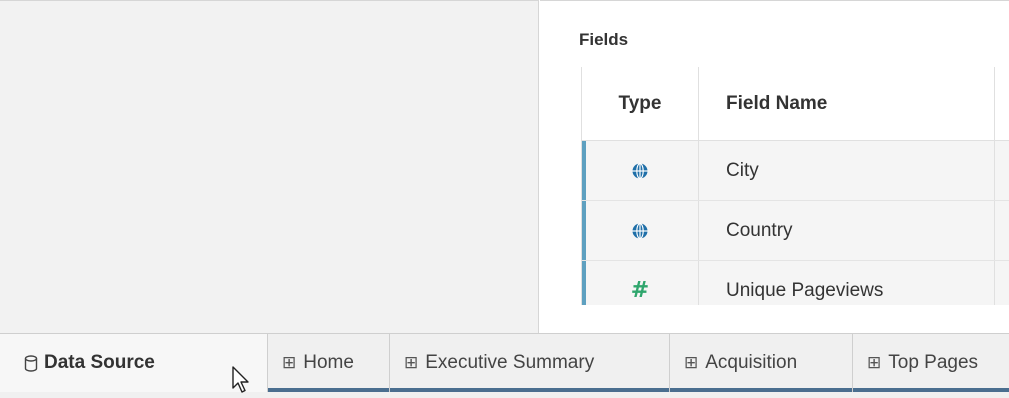  Describe the element at coordinates (99, 362) in the screenshot. I see `tab-label: Data Source` at that location.